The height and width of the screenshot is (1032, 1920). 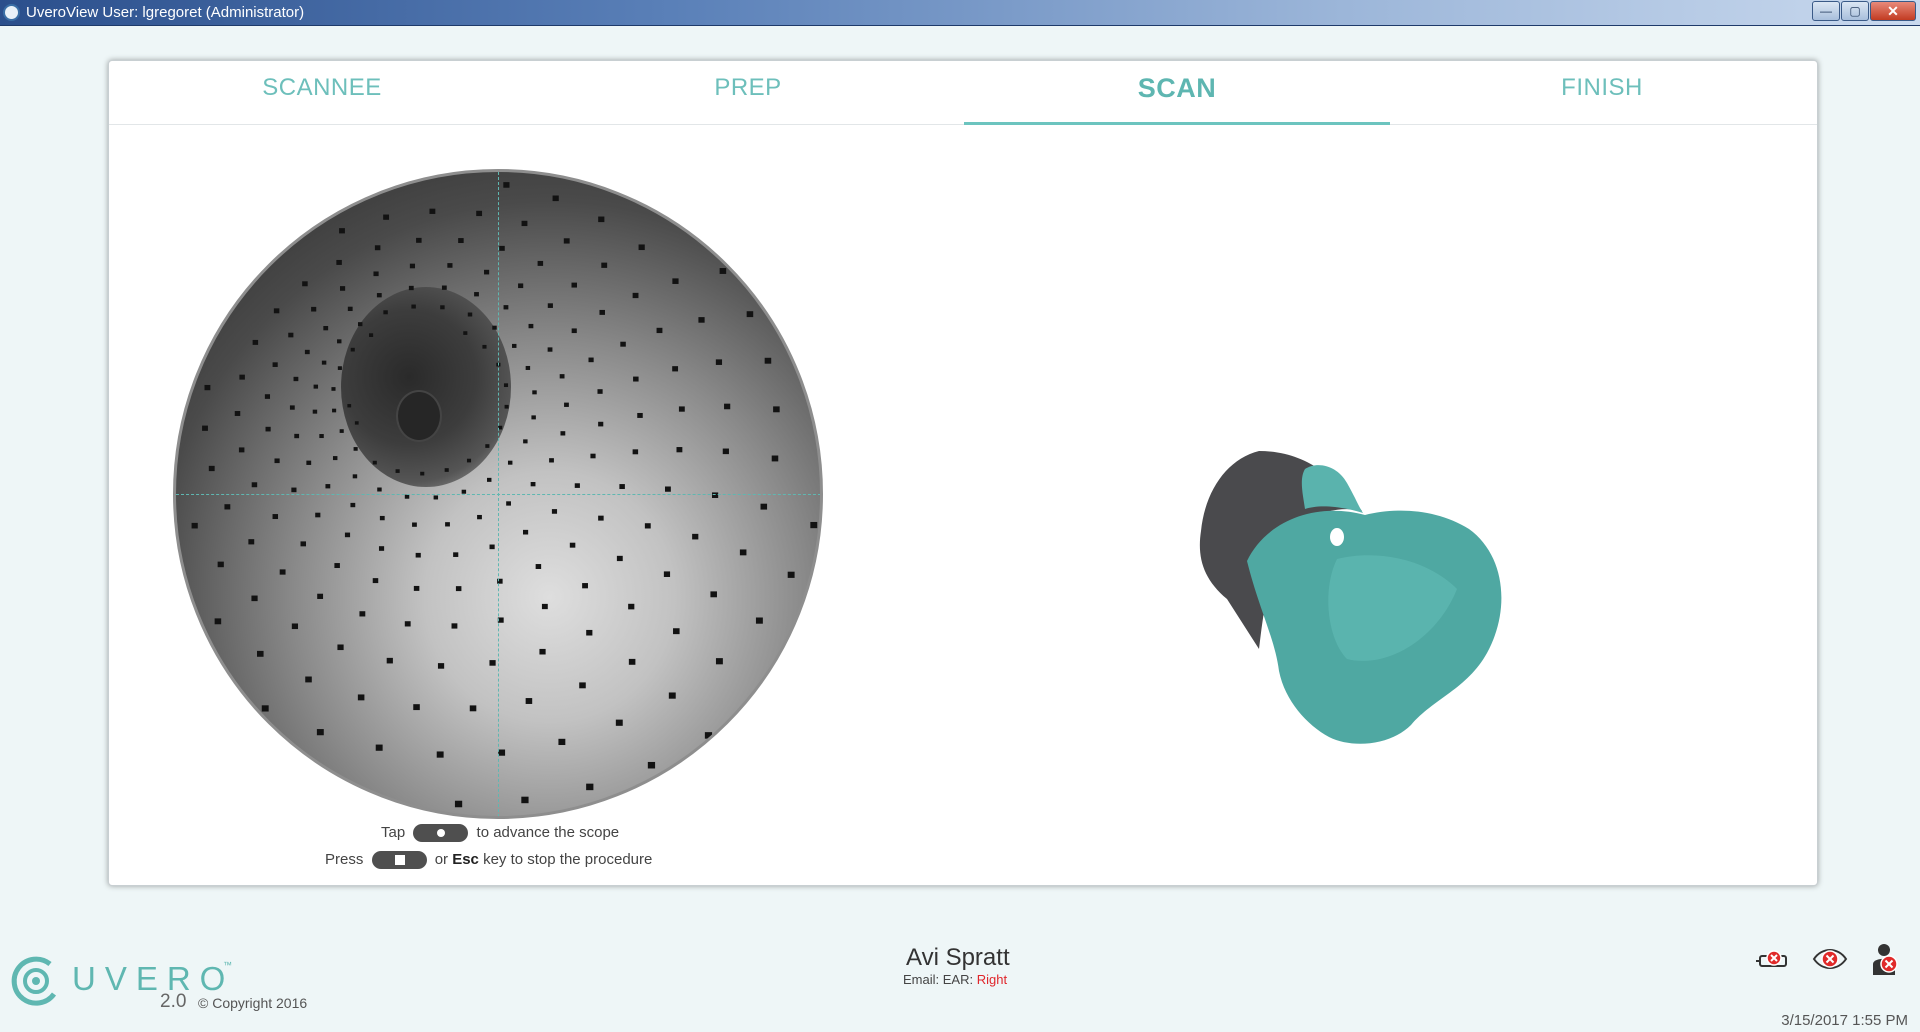 I want to click on maximize-button: ▢, so click(x=1855, y=11).